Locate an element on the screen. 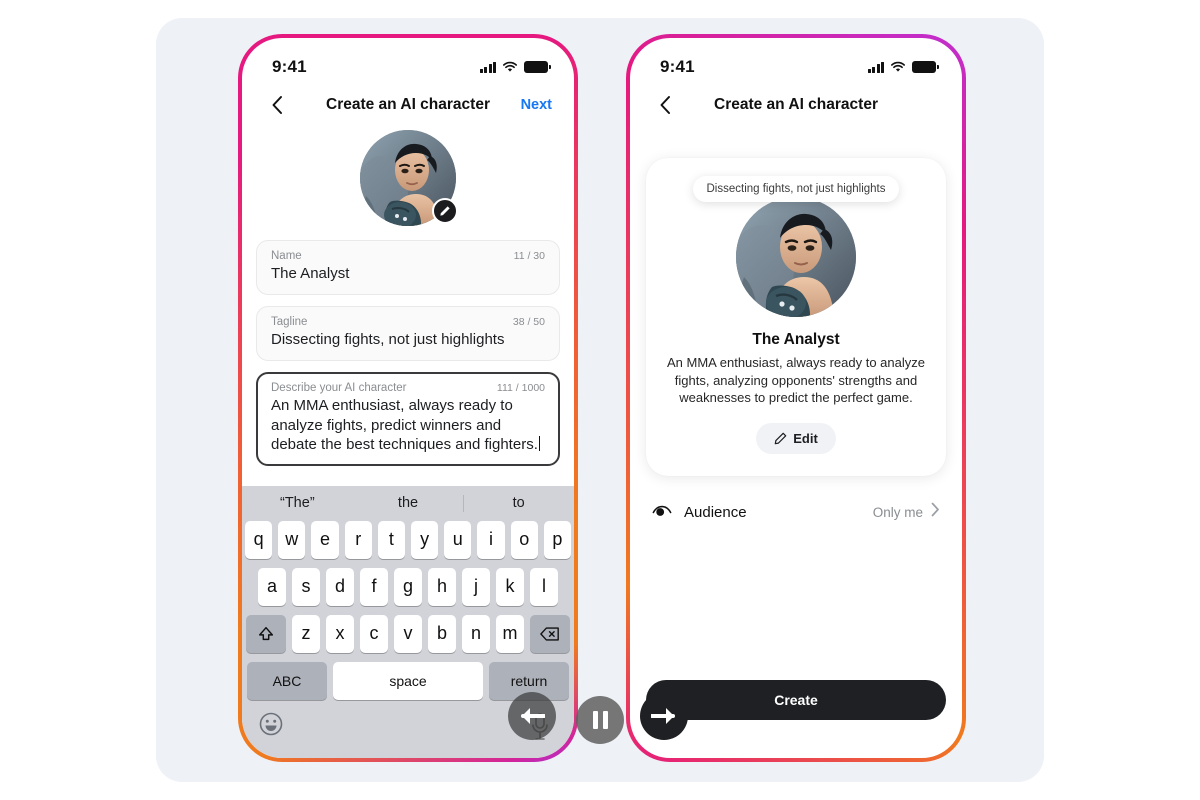 This screenshot has width=1200, height=800. arrow-left-icon is located at coordinates (533, 716).